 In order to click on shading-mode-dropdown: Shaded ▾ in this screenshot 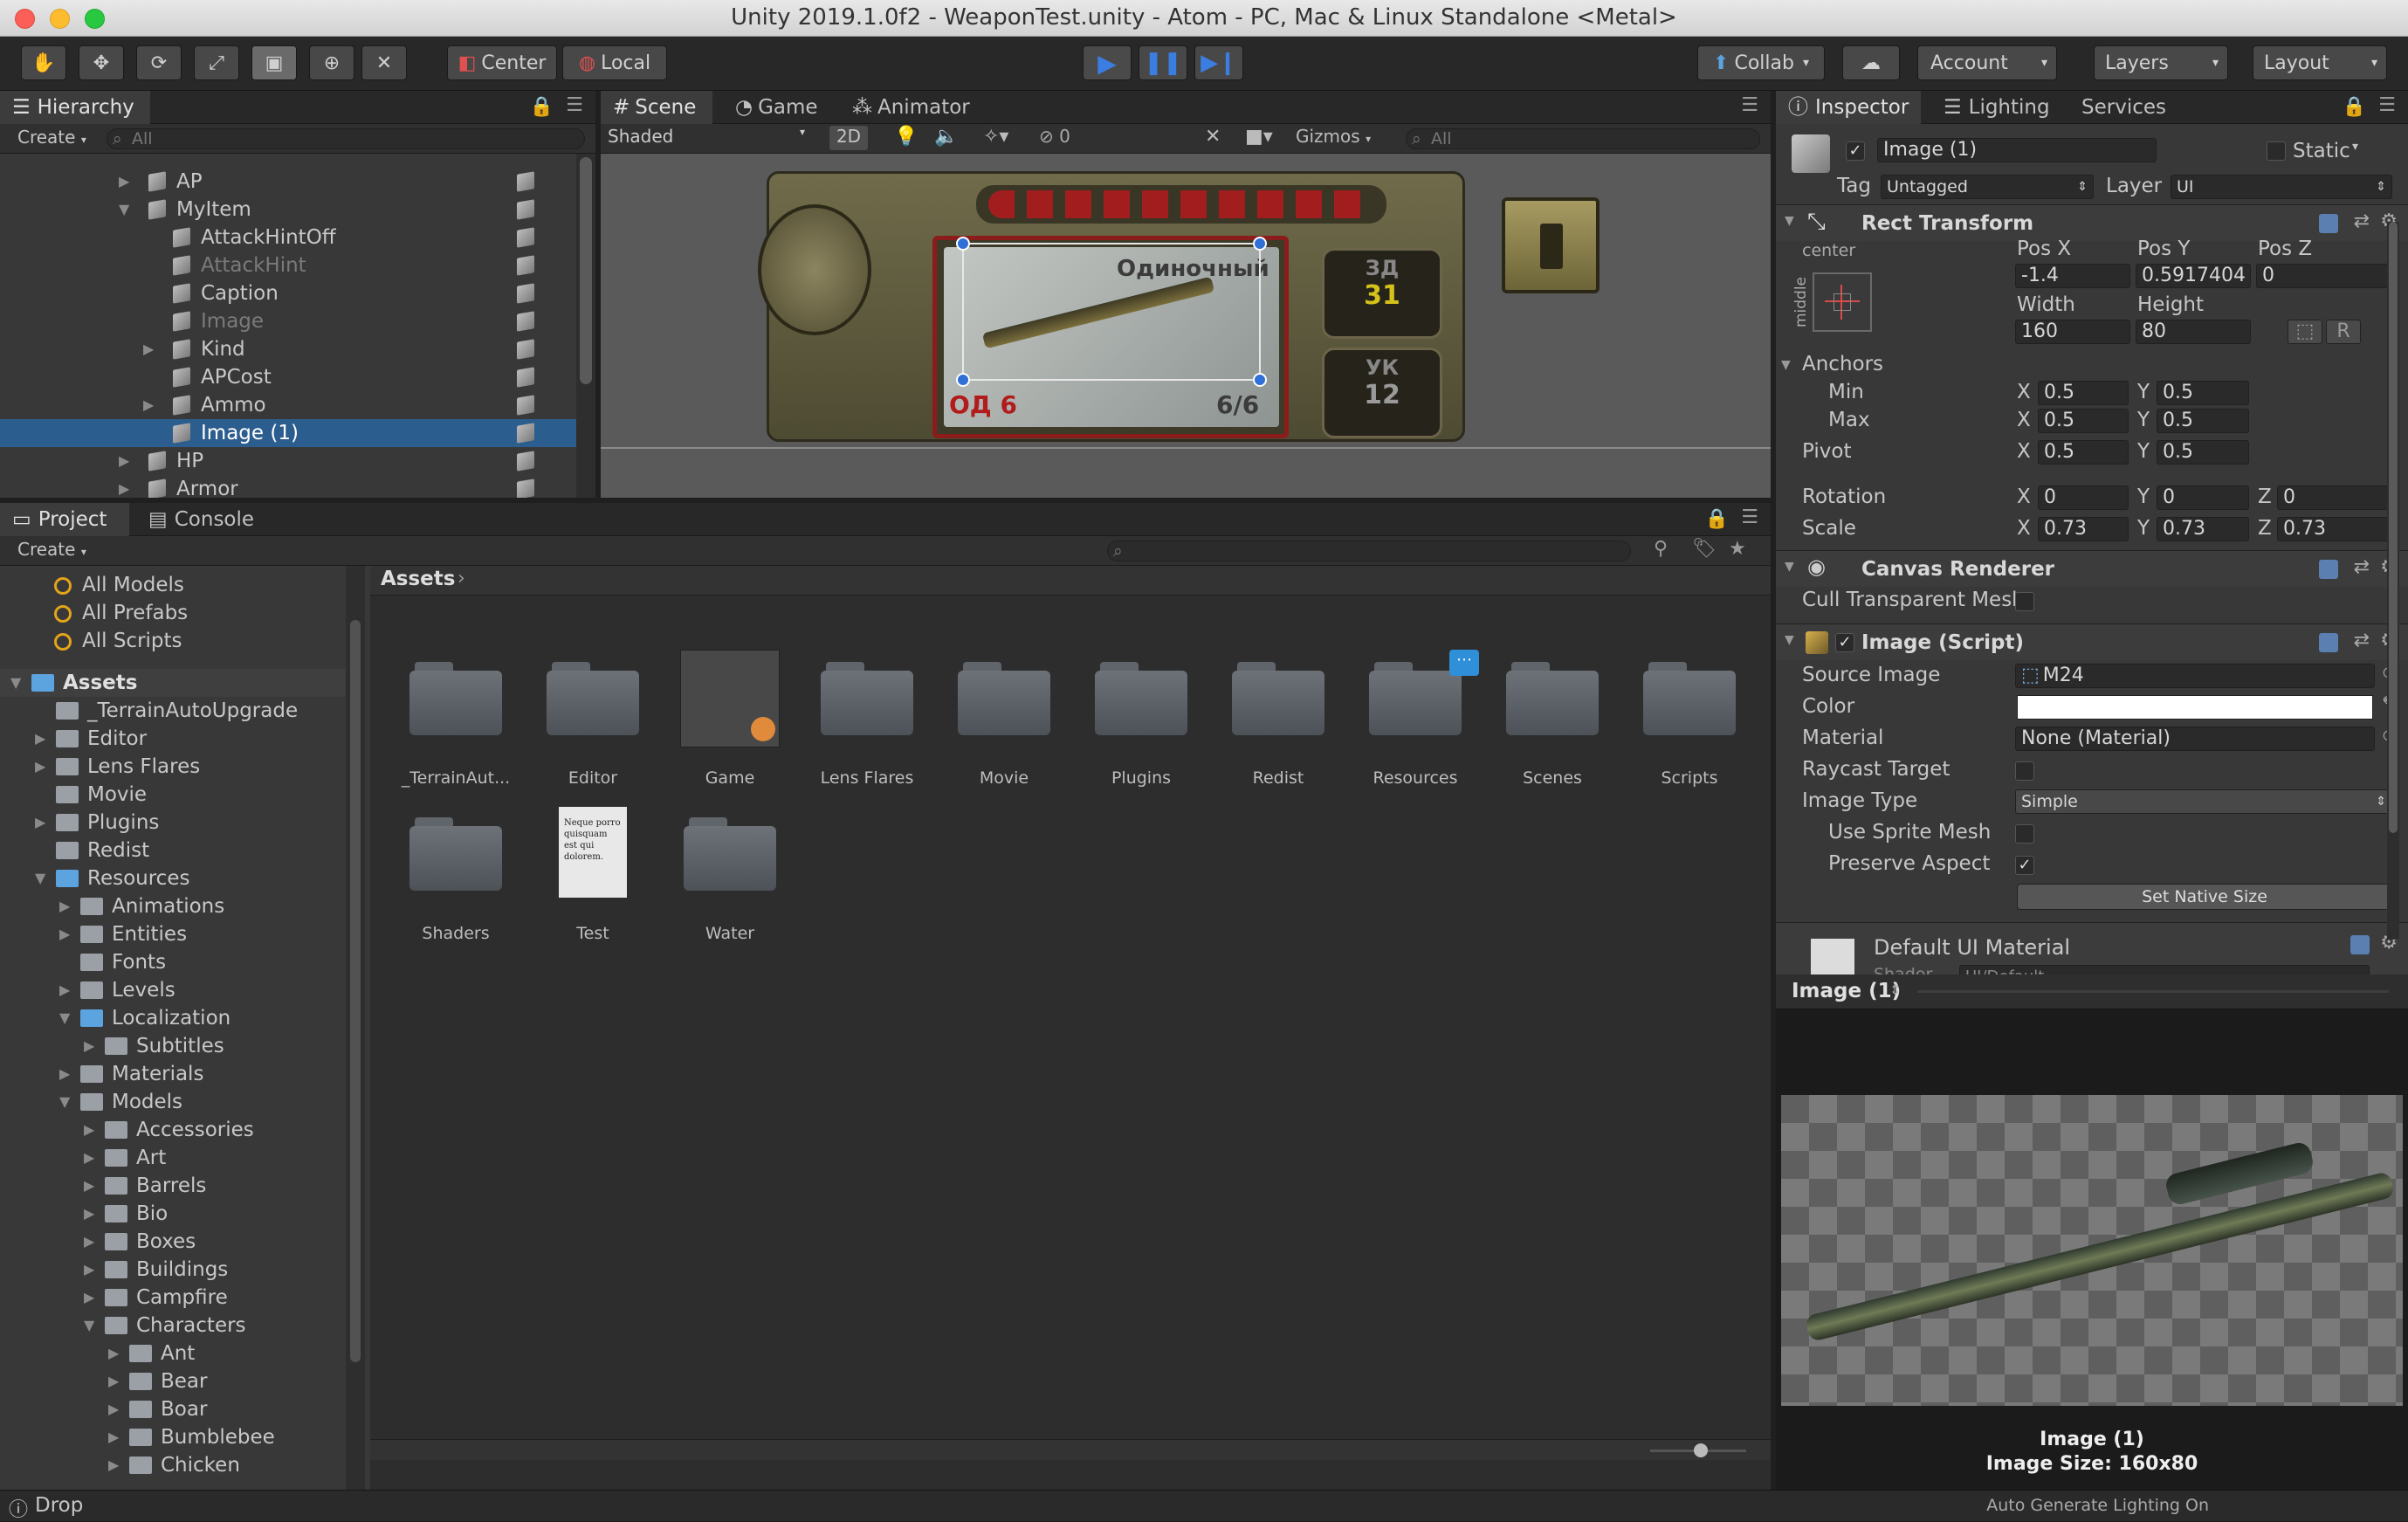, I will do `click(709, 138)`.